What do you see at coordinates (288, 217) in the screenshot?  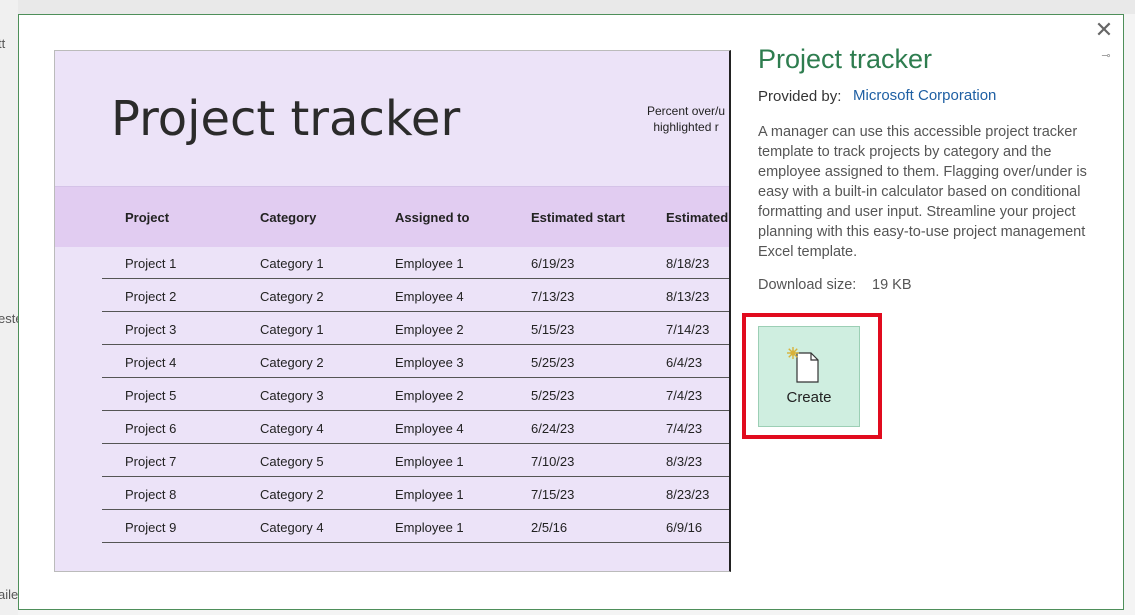 I see `column-header: Category` at bounding box center [288, 217].